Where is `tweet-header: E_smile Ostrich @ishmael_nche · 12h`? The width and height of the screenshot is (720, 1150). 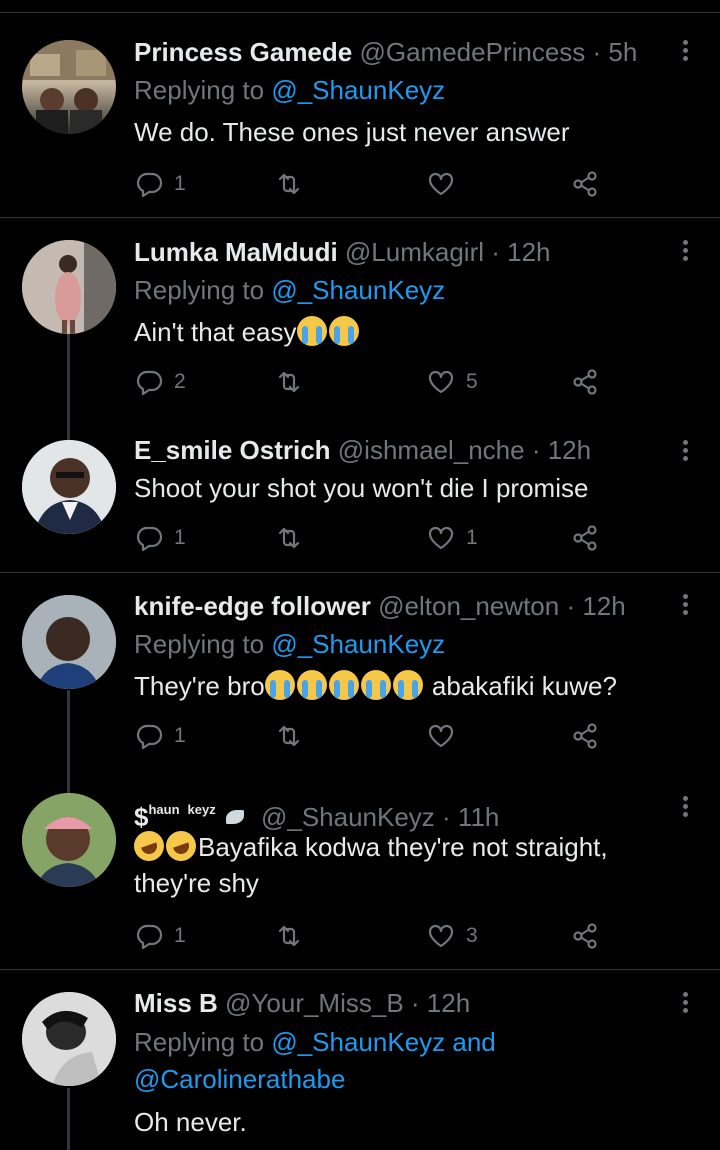
tweet-header: E_smile Ostrich @ishmael_nche · 12h is located at coordinates (397, 450).